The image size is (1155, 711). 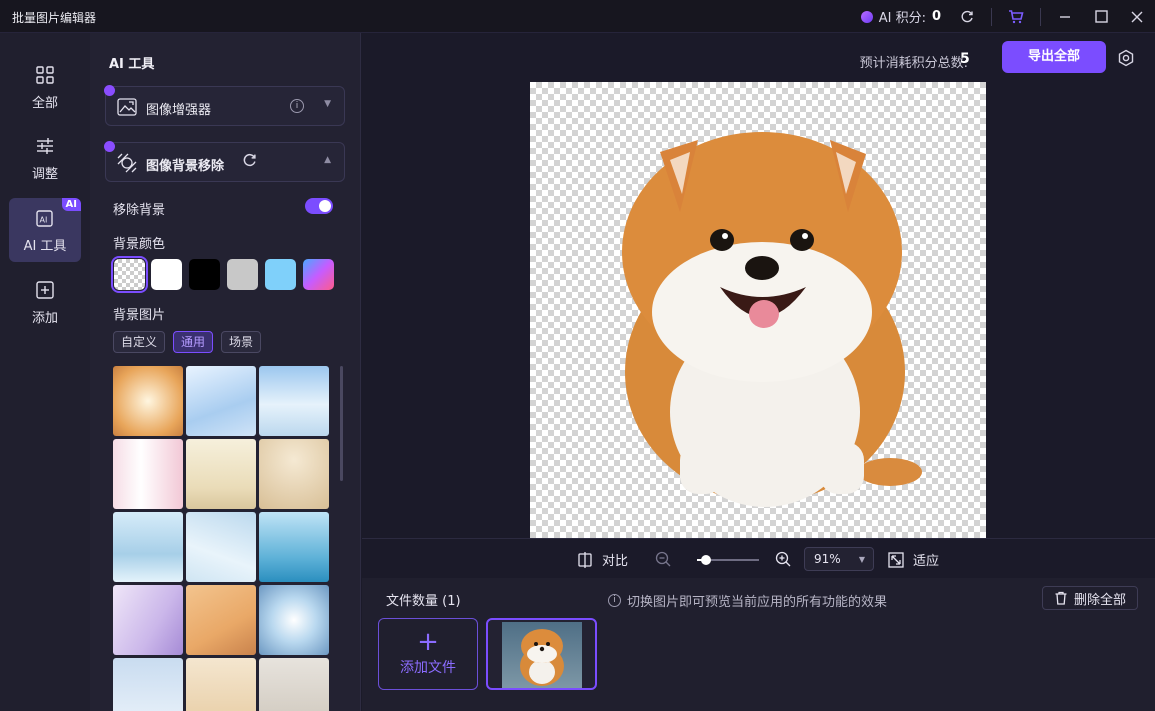 What do you see at coordinates (44, 103) in the screenshot?
I see `rail-label: 全部` at bounding box center [44, 103].